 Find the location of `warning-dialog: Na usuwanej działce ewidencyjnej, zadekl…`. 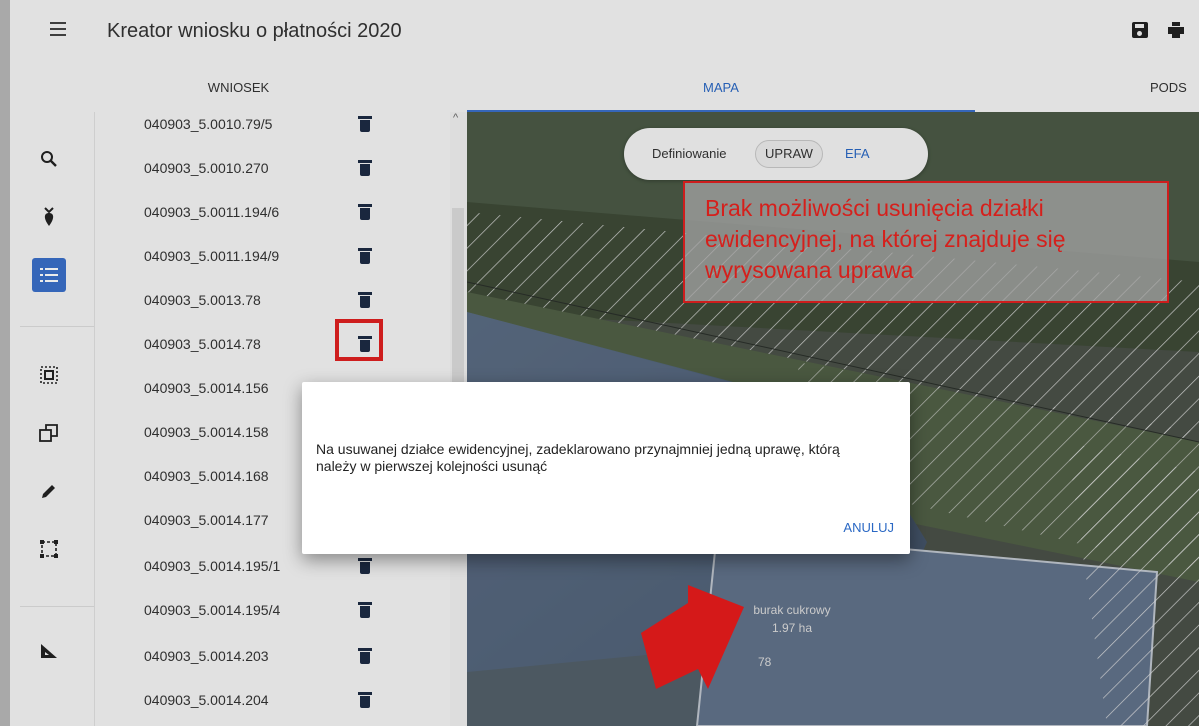

warning-dialog: Na usuwanej działce ewidencyjnej, zadekl… is located at coordinates (606, 468).